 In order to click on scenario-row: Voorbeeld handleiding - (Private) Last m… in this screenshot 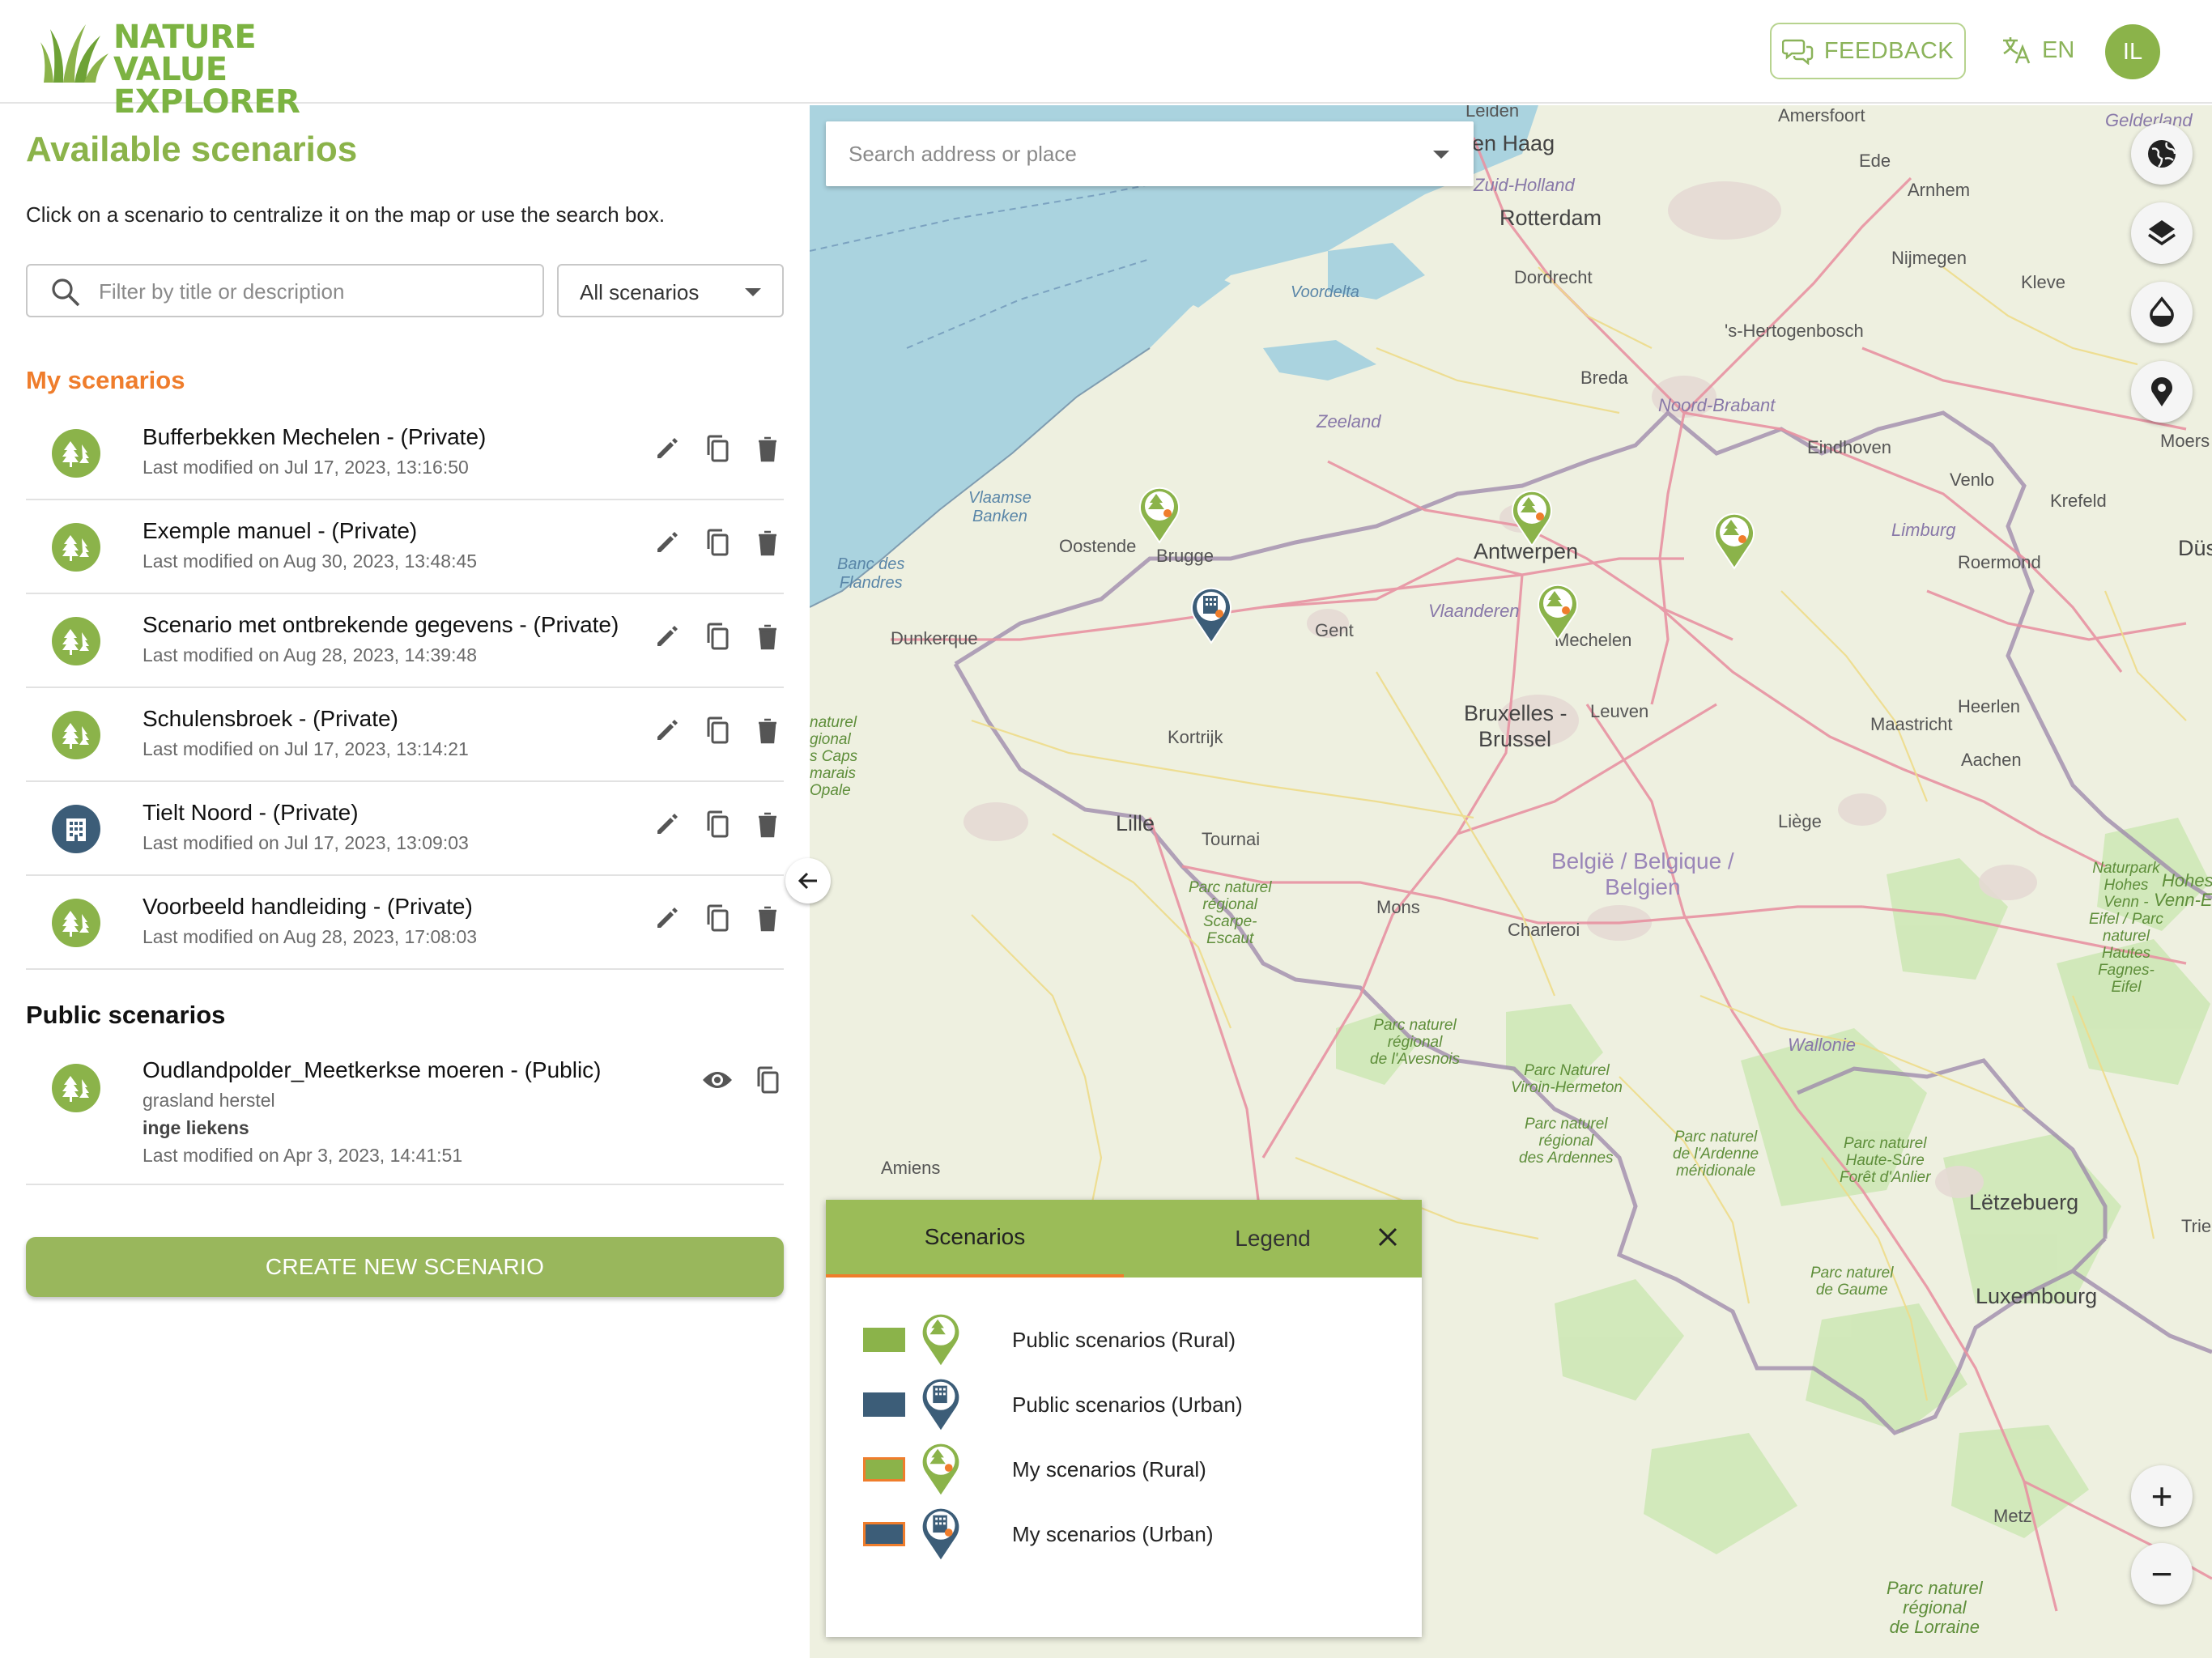, I will do `click(405, 923)`.